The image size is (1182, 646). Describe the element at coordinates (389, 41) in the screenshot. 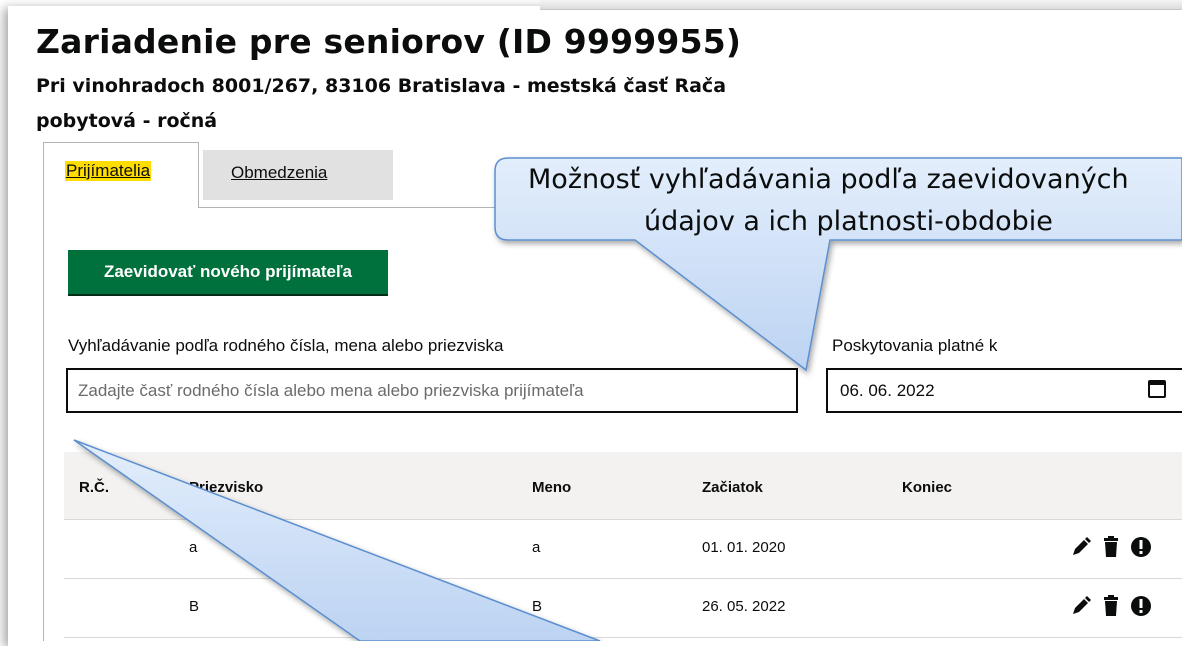

I see `page-title: Zariadenie pre seniorov (ID 9999955)` at that location.